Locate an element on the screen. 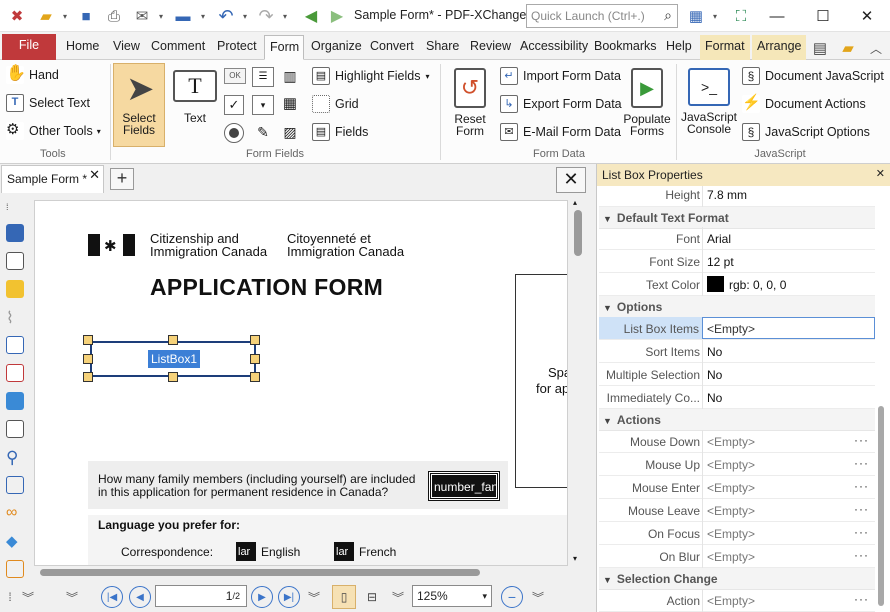 The width and height of the screenshot is (890, 612). tab-accessibility: Accessibility is located at coordinates (554, 47).